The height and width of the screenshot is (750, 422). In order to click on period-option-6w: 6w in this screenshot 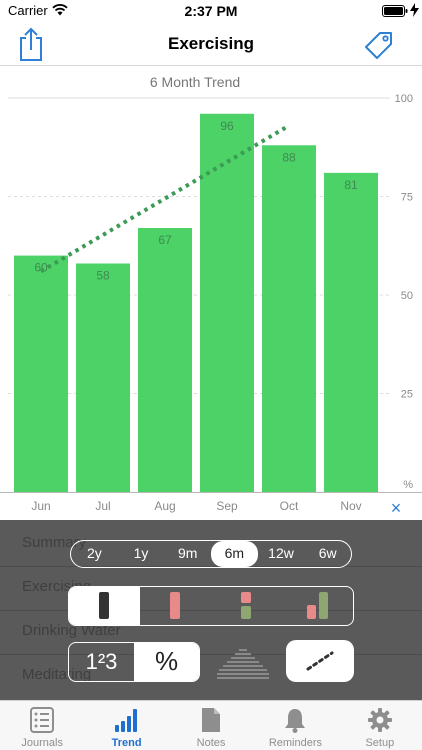, I will do `click(327, 554)`.